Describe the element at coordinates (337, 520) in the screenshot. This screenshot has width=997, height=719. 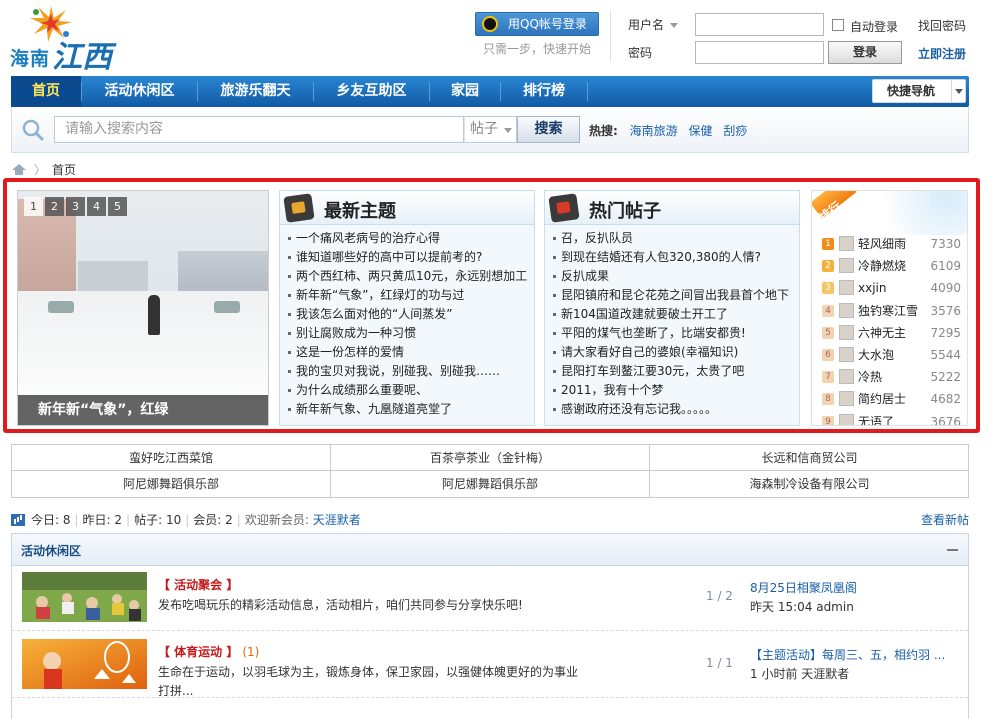
I see `new-member-link: 天涯默者` at that location.